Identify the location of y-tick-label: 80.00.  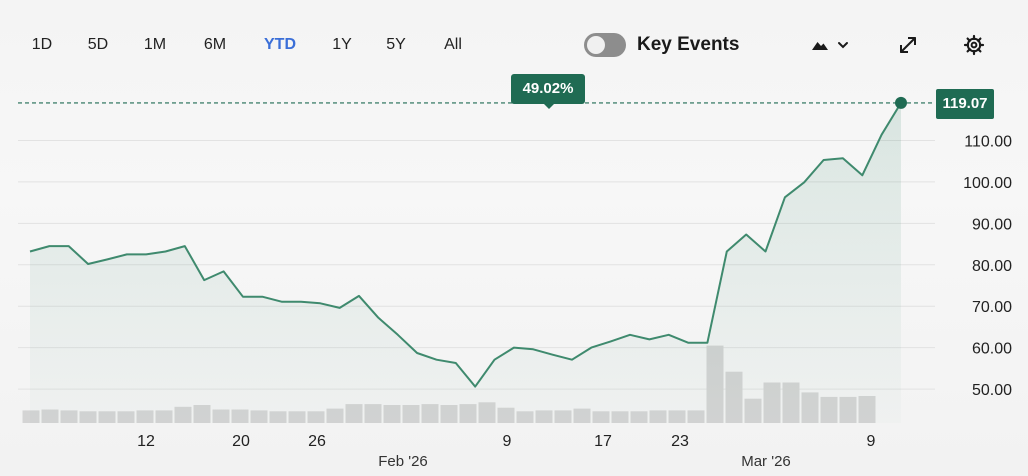
(992, 266).